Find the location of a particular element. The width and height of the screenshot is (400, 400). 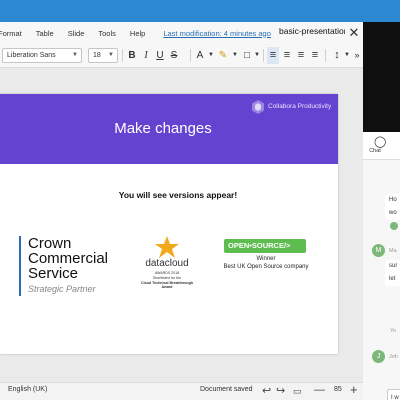

chat-message-line: Ho is located at coordinates (393, 200).